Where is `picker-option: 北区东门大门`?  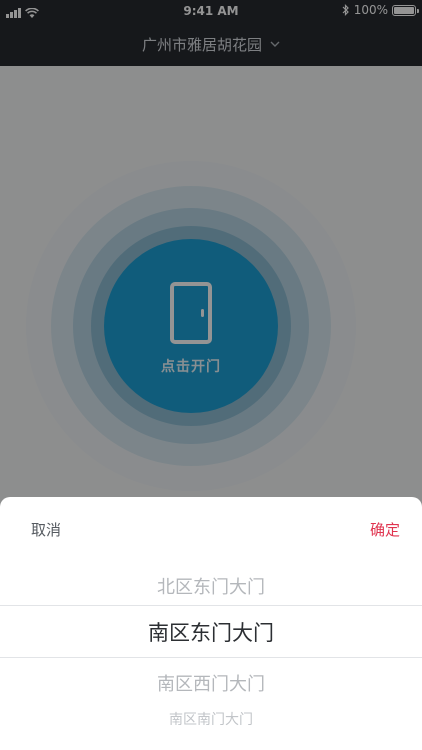 picker-option: 北区东门大门 is located at coordinates (211, 586).